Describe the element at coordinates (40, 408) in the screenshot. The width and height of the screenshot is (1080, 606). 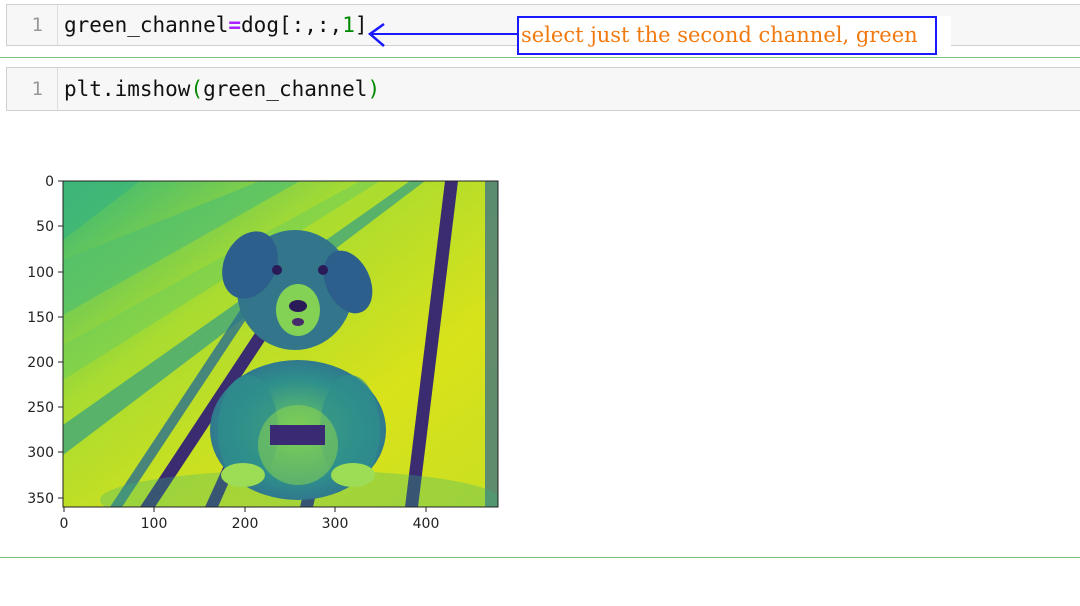
I see `y-tick-label: 250` at that location.